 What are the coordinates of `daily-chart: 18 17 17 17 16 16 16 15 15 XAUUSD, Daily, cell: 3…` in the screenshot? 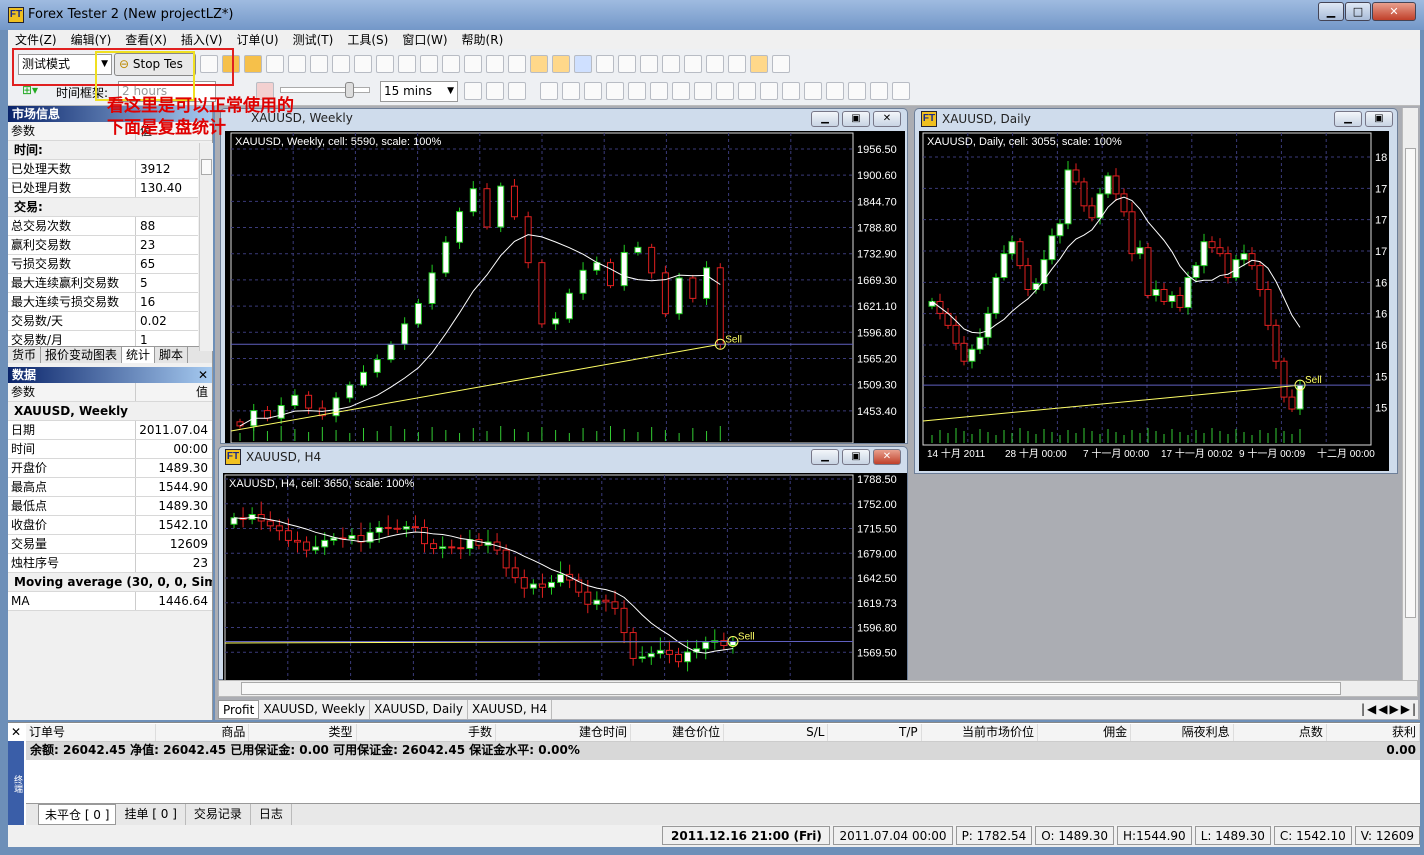 It's located at (1154, 301).